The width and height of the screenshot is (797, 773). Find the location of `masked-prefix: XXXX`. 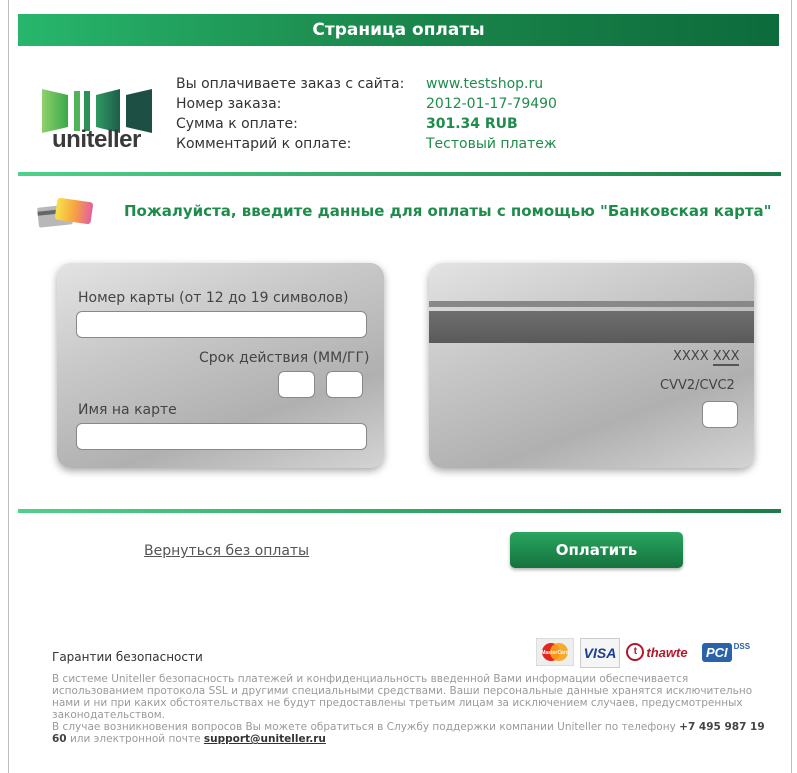

masked-prefix: XXXX is located at coordinates (691, 356).